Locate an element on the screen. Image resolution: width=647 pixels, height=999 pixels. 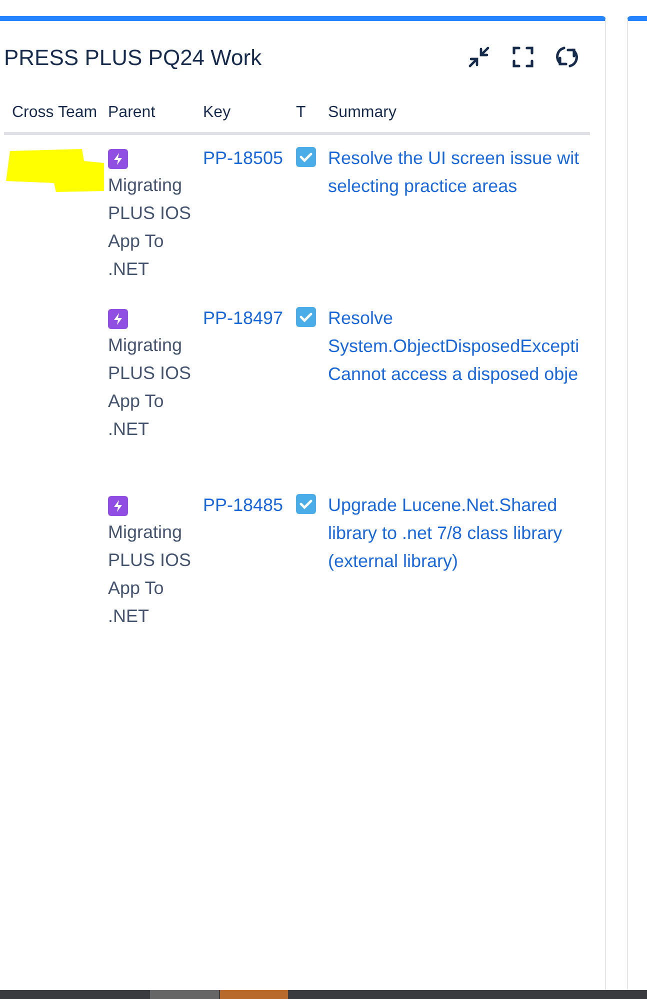
column-header: Summary is located at coordinates (459, 112).